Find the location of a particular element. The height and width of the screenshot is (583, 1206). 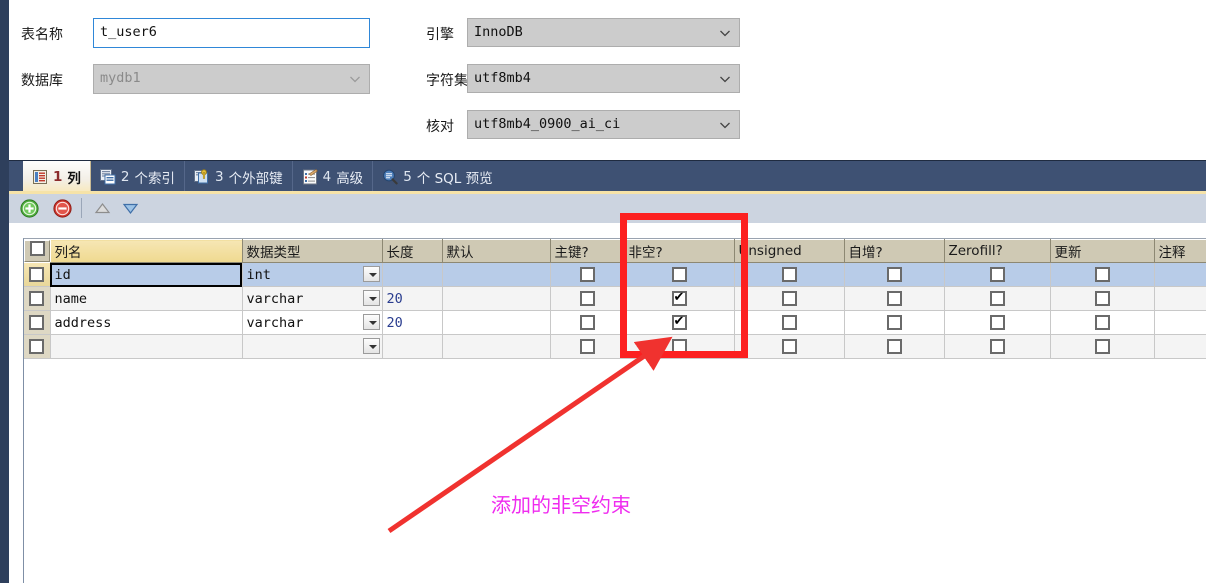

table-row: address varchar 20 is located at coordinates (615, 322).